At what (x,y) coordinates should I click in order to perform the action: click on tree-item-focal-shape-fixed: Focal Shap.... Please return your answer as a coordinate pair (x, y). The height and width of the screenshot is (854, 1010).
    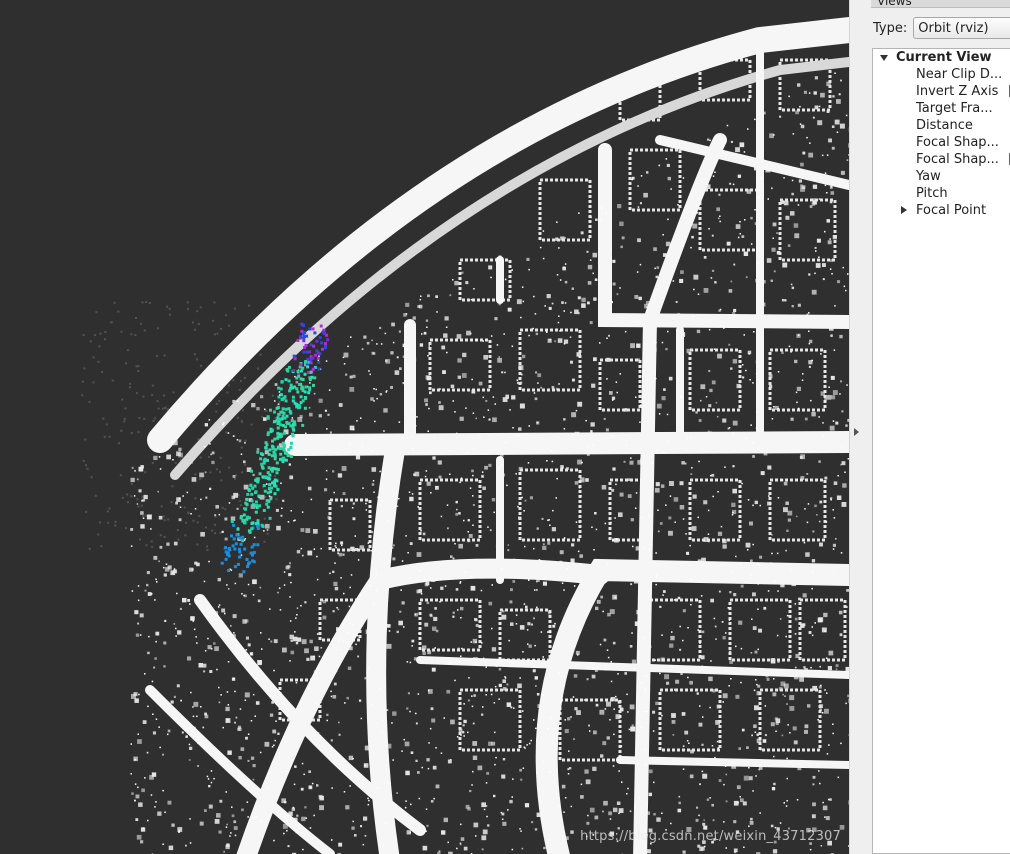
    Looking at the image, I should click on (957, 159).